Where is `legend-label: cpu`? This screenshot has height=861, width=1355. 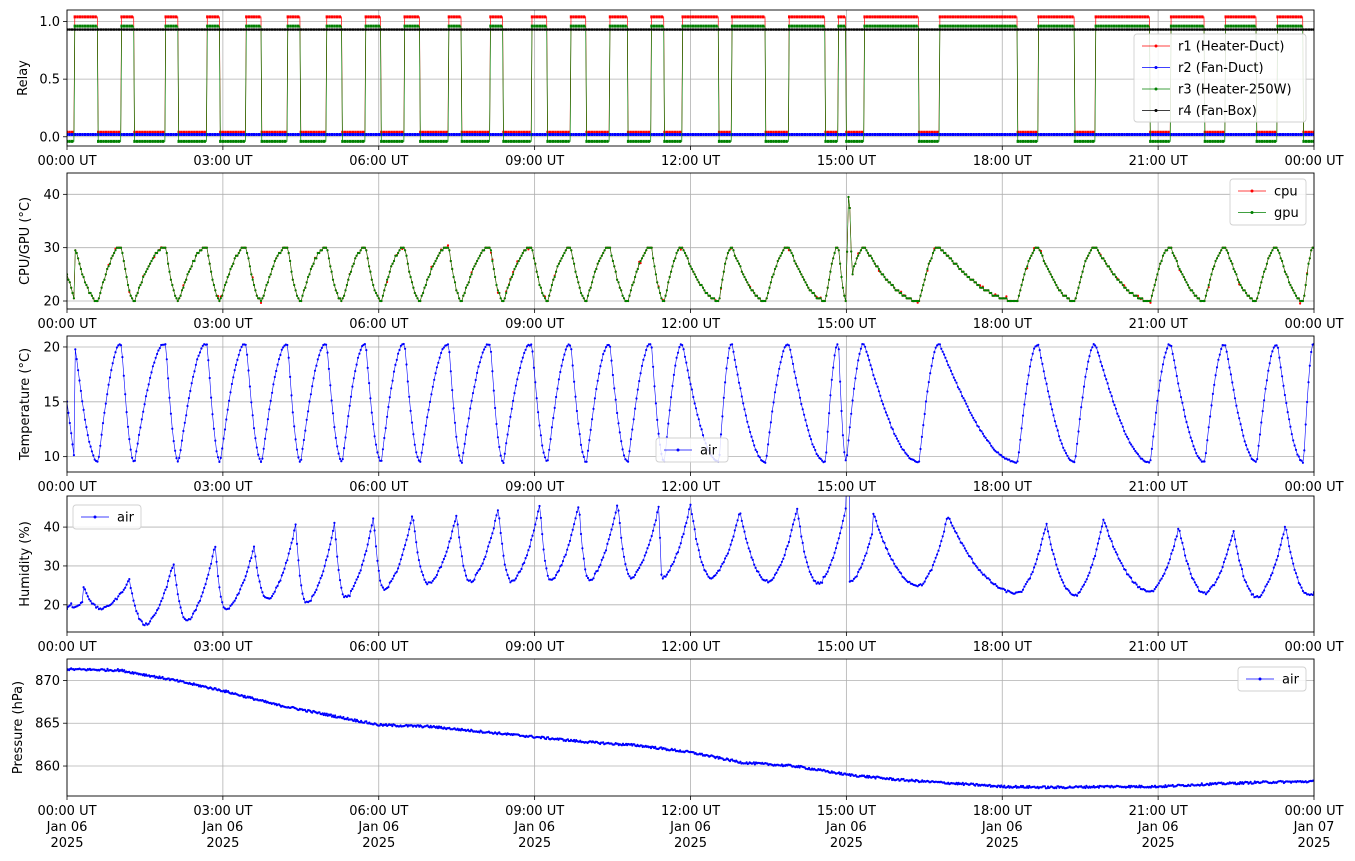 legend-label: cpu is located at coordinates (1286, 192).